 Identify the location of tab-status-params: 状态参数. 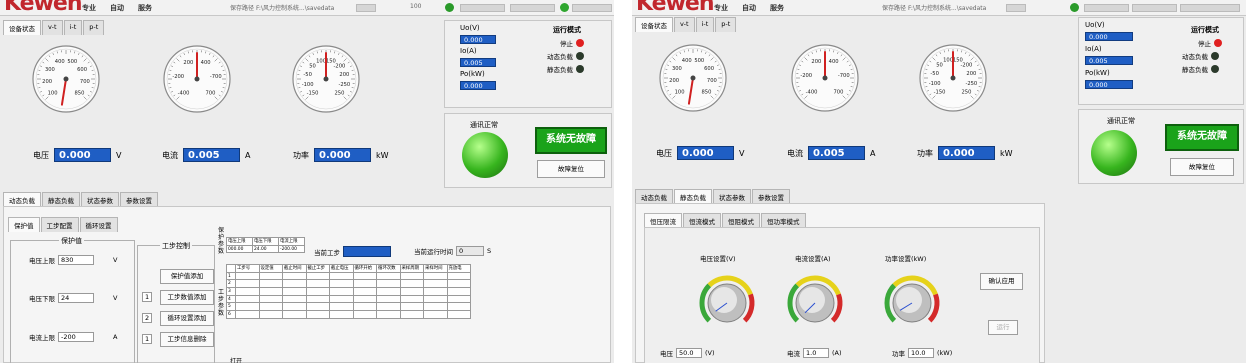
(100, 199).